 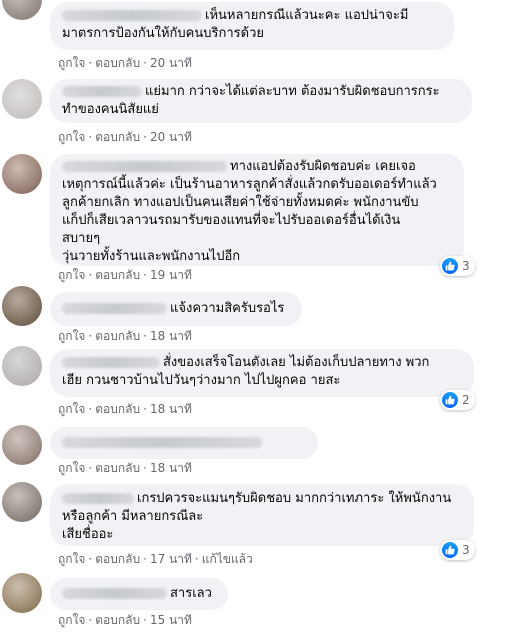 What do you see at coordinates (227, 308) in the screenshot?
I see `comment-text: แจ้งความสิครับรอไร` at bounding box center [227, 308].